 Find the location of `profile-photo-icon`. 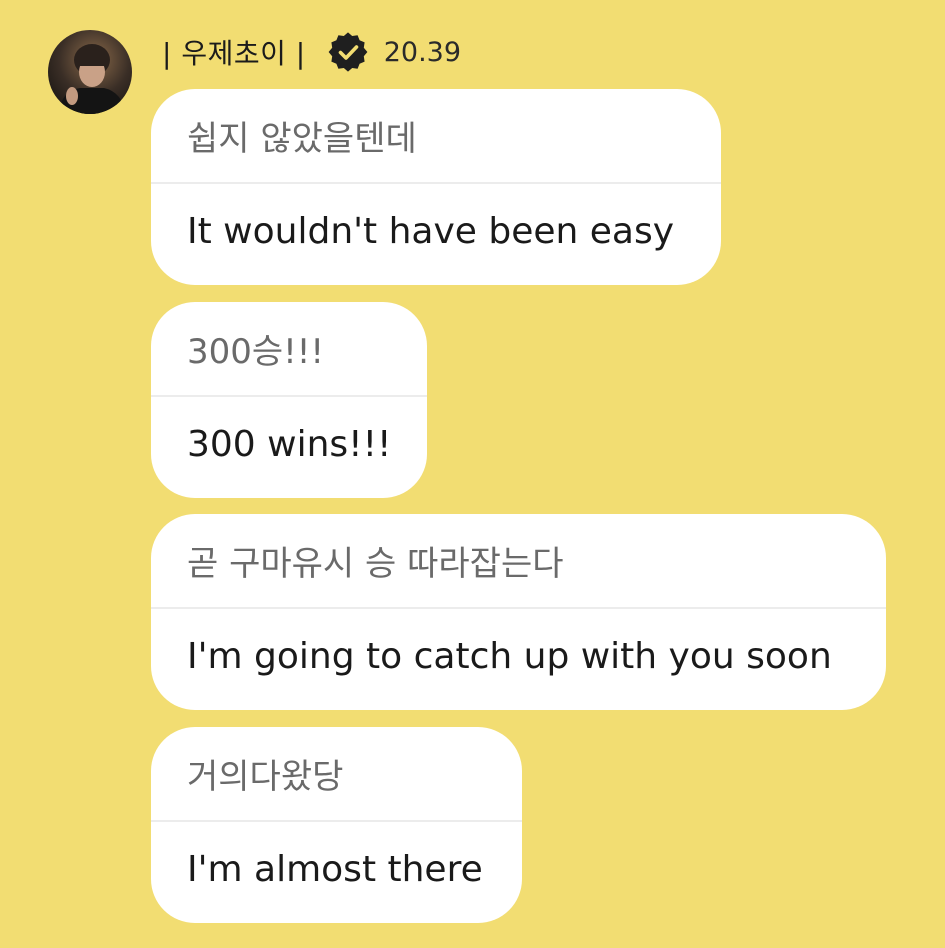

profile-photo-icon is located at coordinates (90, 72).